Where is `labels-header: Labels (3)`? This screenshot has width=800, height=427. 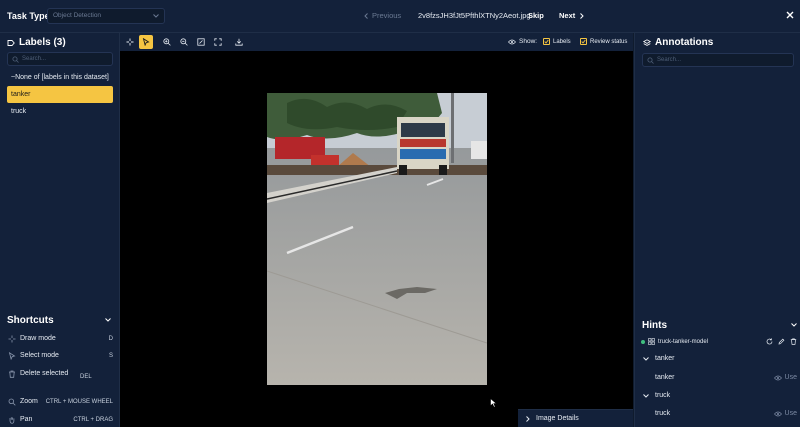 labels-header: Labels (3) is located at coordinates (36, 42).